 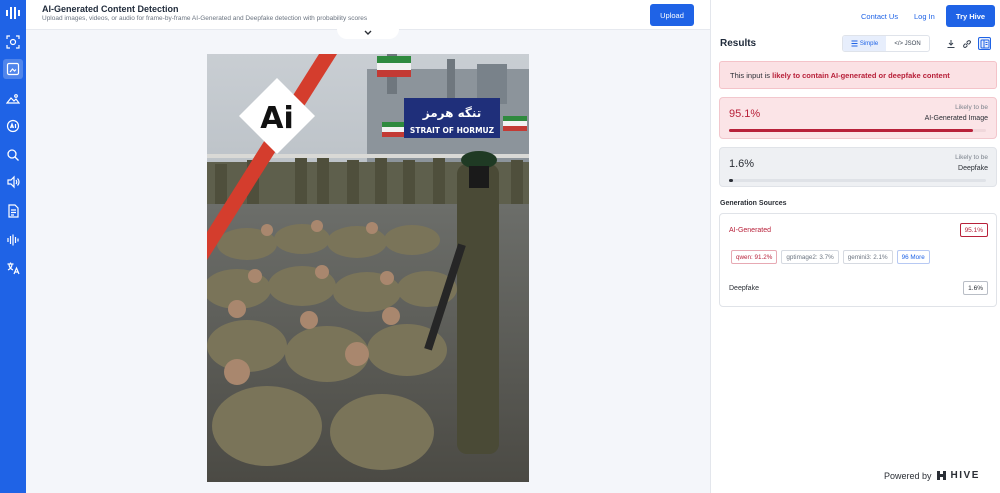 I want to click on panel-layout-icon, so click(x=984, y=43).